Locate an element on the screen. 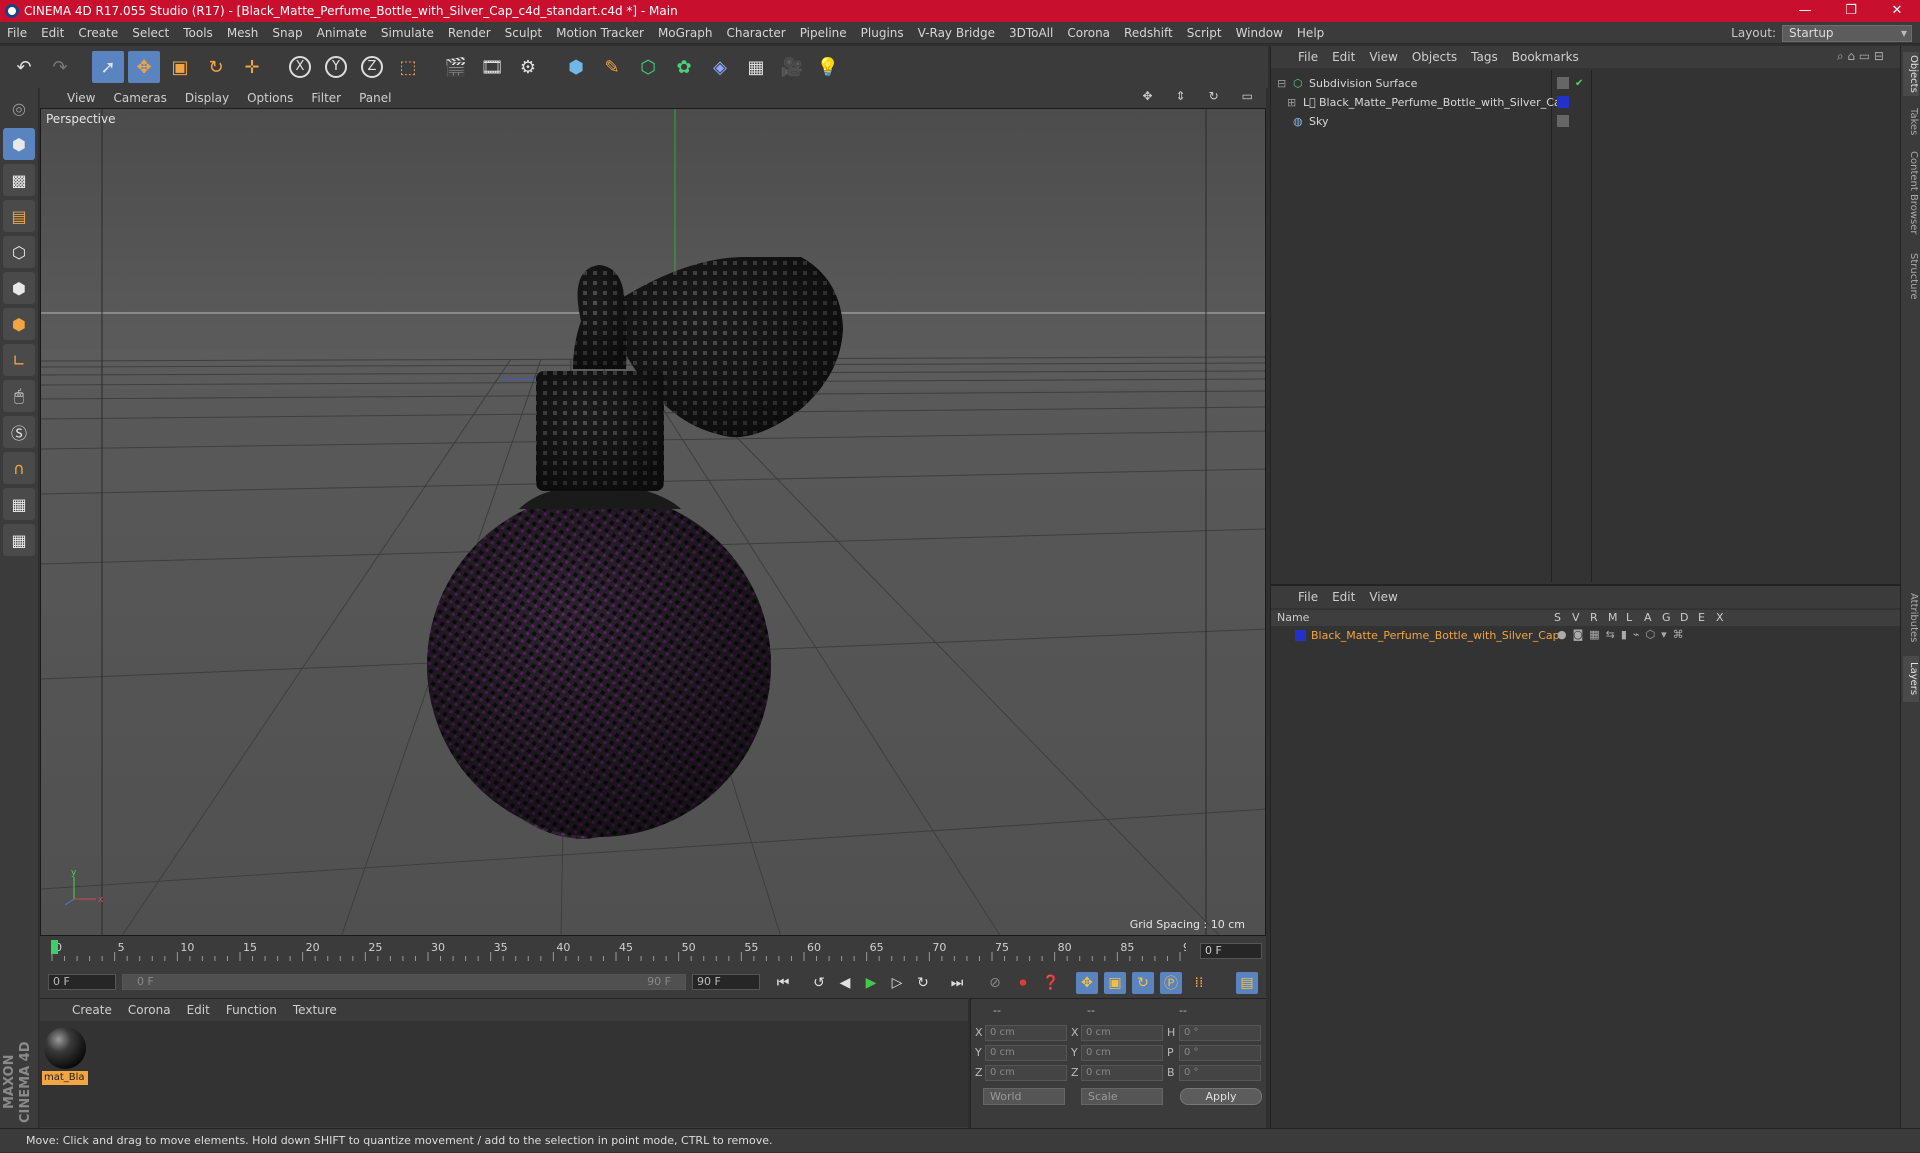 This screenshot has width=1920, height=1153. solo-mode-icon: Ⓢ is located at coordinates (19, 432).